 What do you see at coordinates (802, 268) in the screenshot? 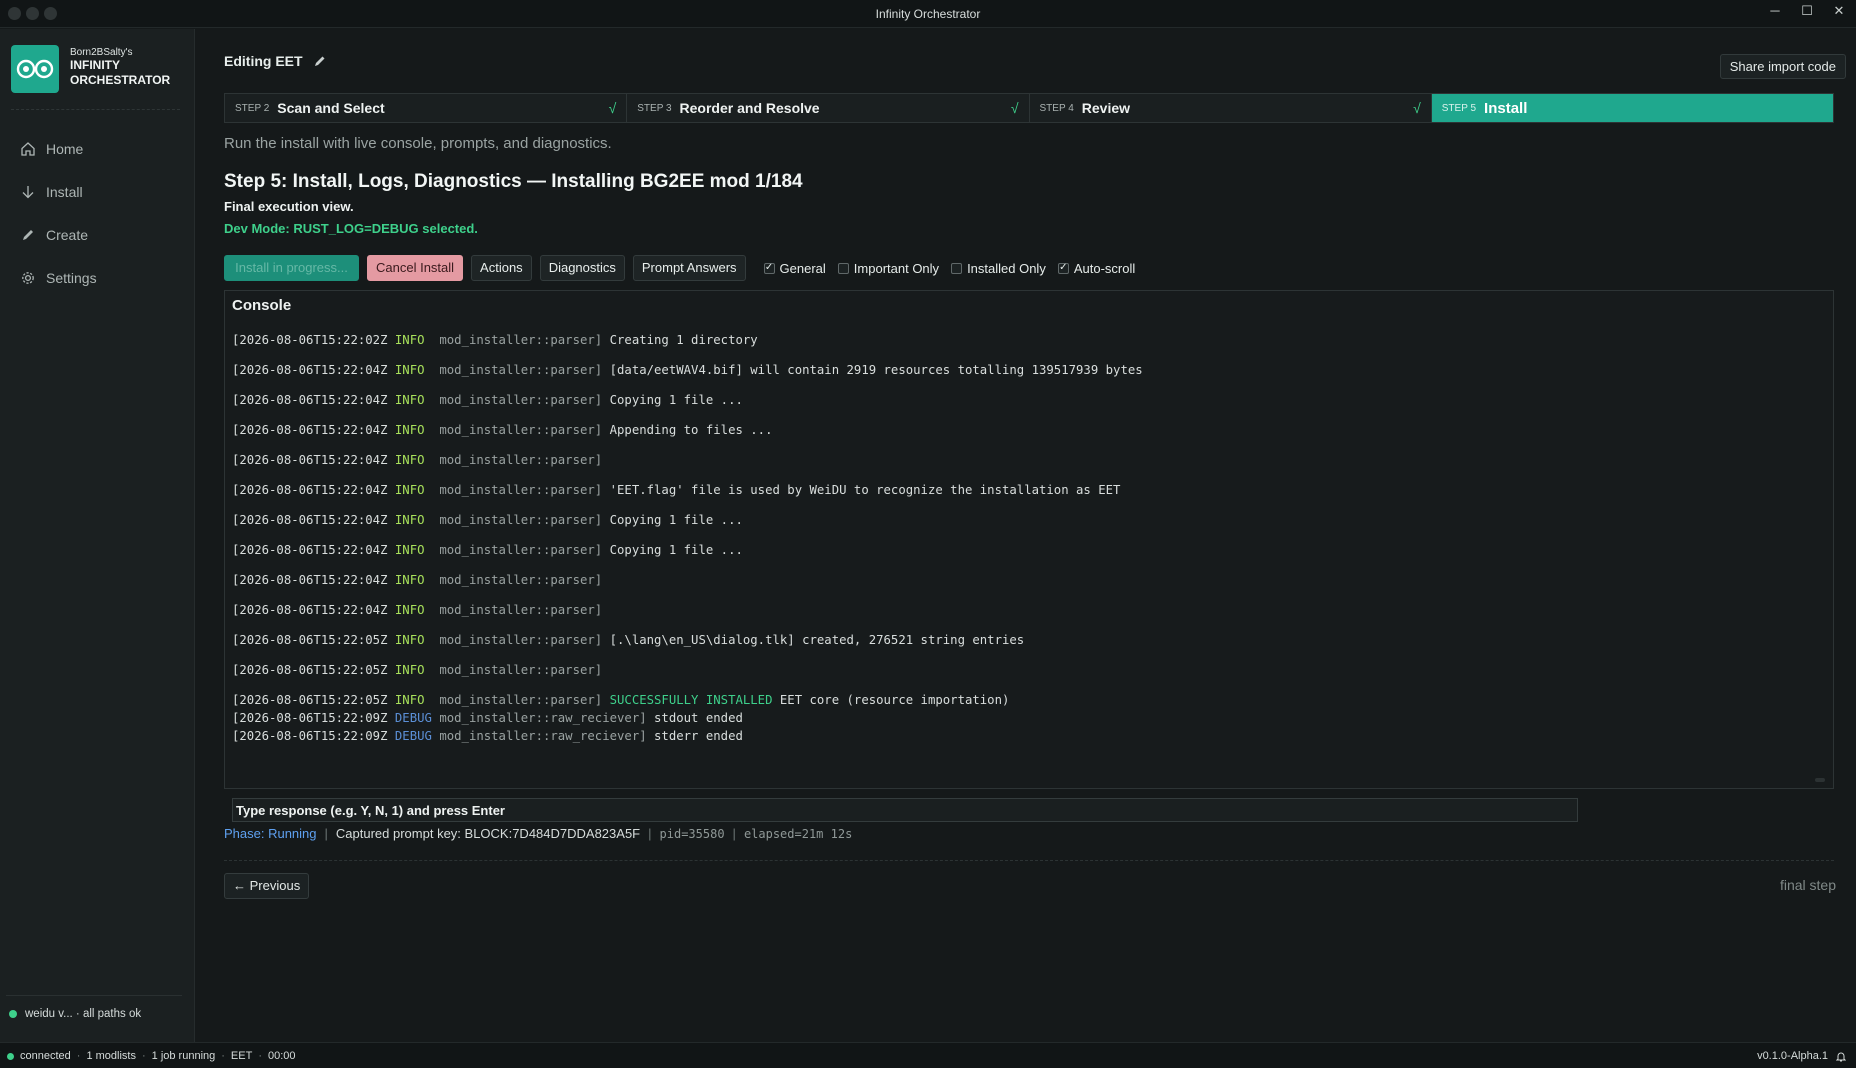
I see `checkbox-label: General` at bounding box center [802, 268].